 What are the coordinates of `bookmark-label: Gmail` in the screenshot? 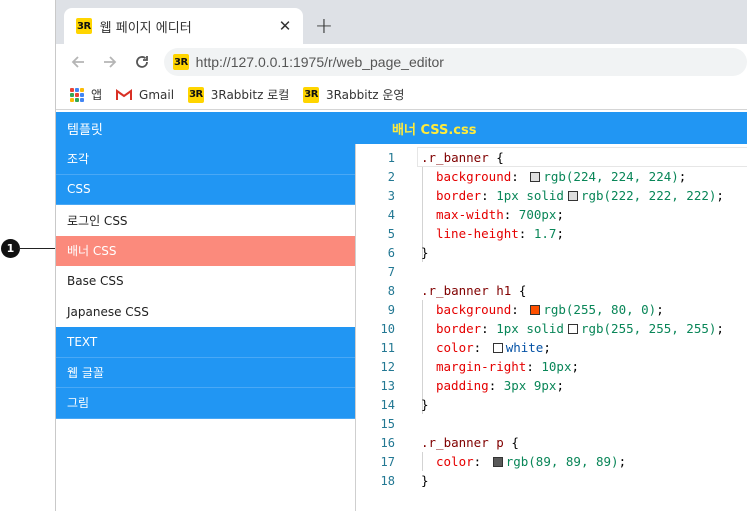 It's located at (157, 94).